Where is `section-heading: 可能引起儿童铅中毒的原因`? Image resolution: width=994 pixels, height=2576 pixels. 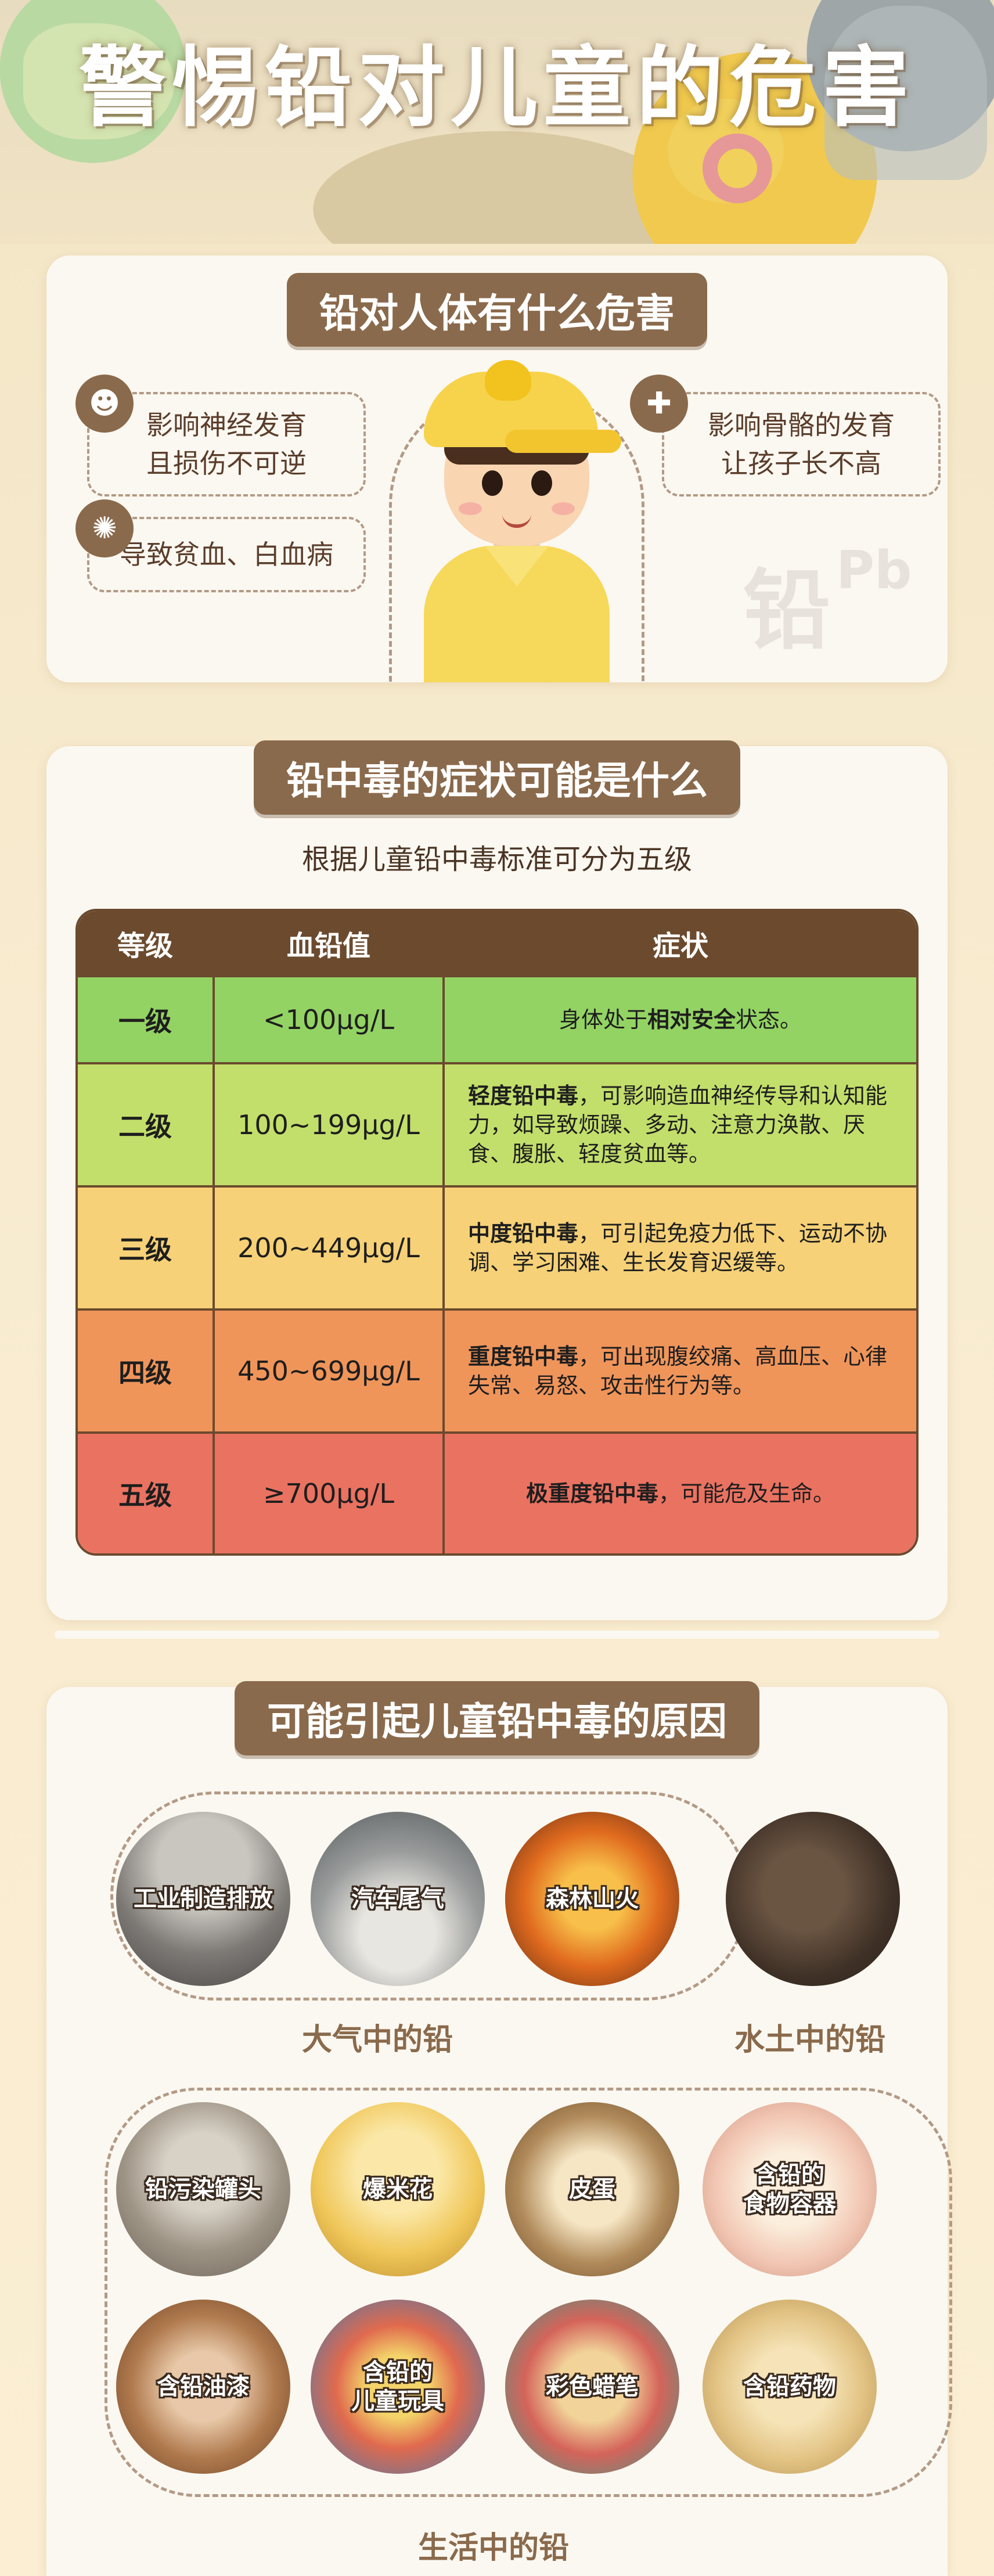
section-heading: 可能引起儿童铅中毒的原因 is located at coordinates (497, 1718).